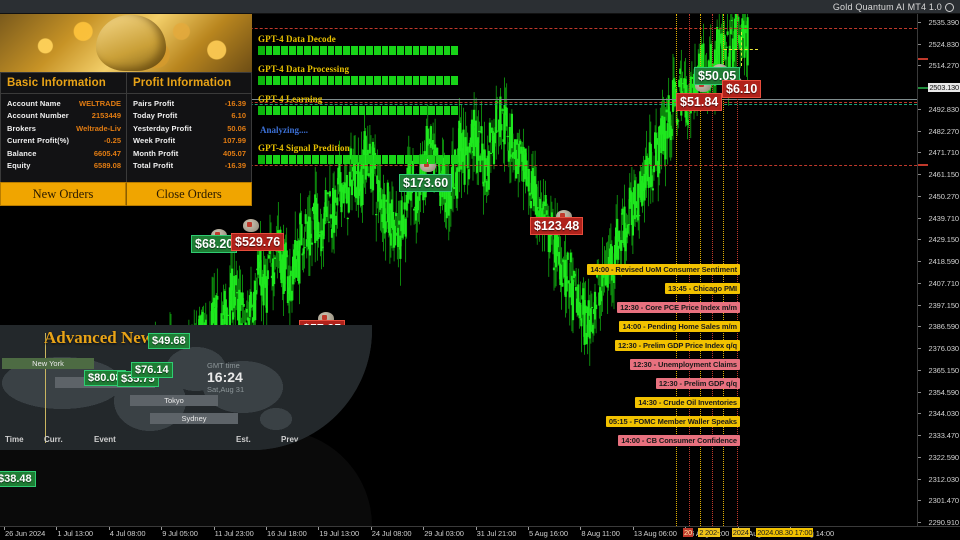 The height and width of the screenshot is (540, 960). What do you see at coordinates (944, 153) in the screenshot?
I see `price-tick-label: 2471.710` at bounding box center [944, 153].